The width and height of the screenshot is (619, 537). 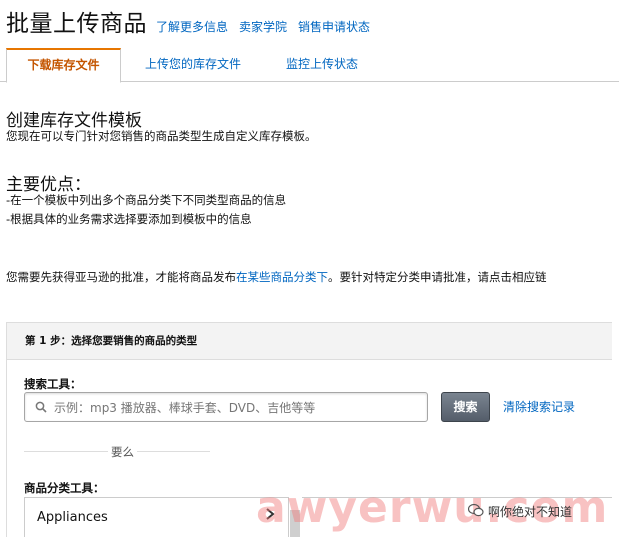 What do you see at coordinates (193, 65) in the screenshot?
I see `tab-upload-inventory-file: 上传您的库存文件` at bounding box center [193, 65].